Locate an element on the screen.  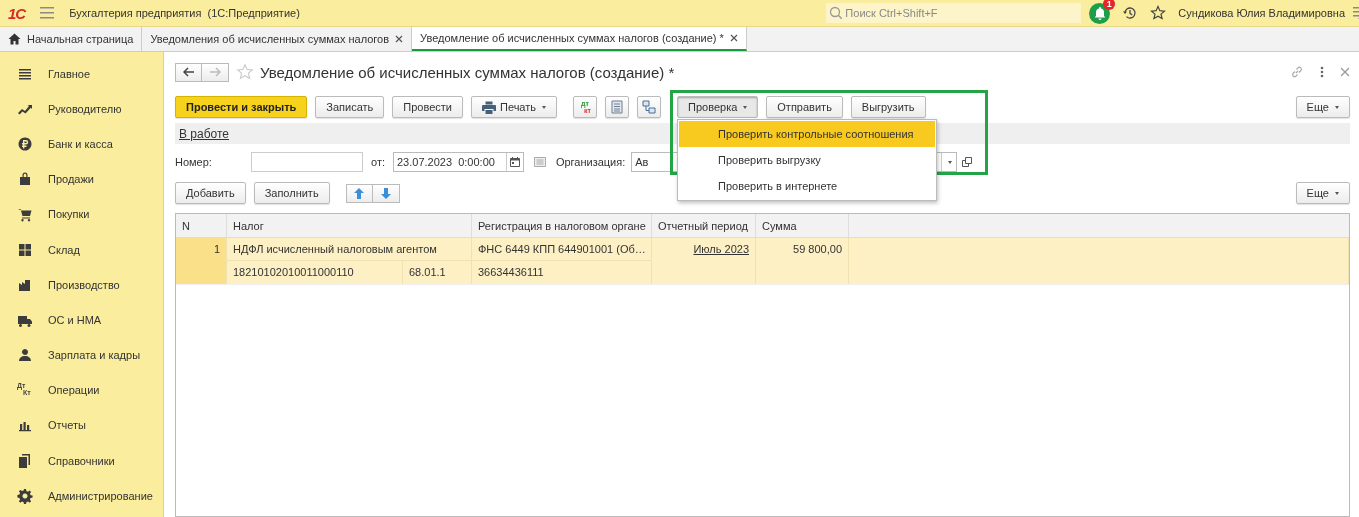
printer-icon is located at coordinates (489, 107).